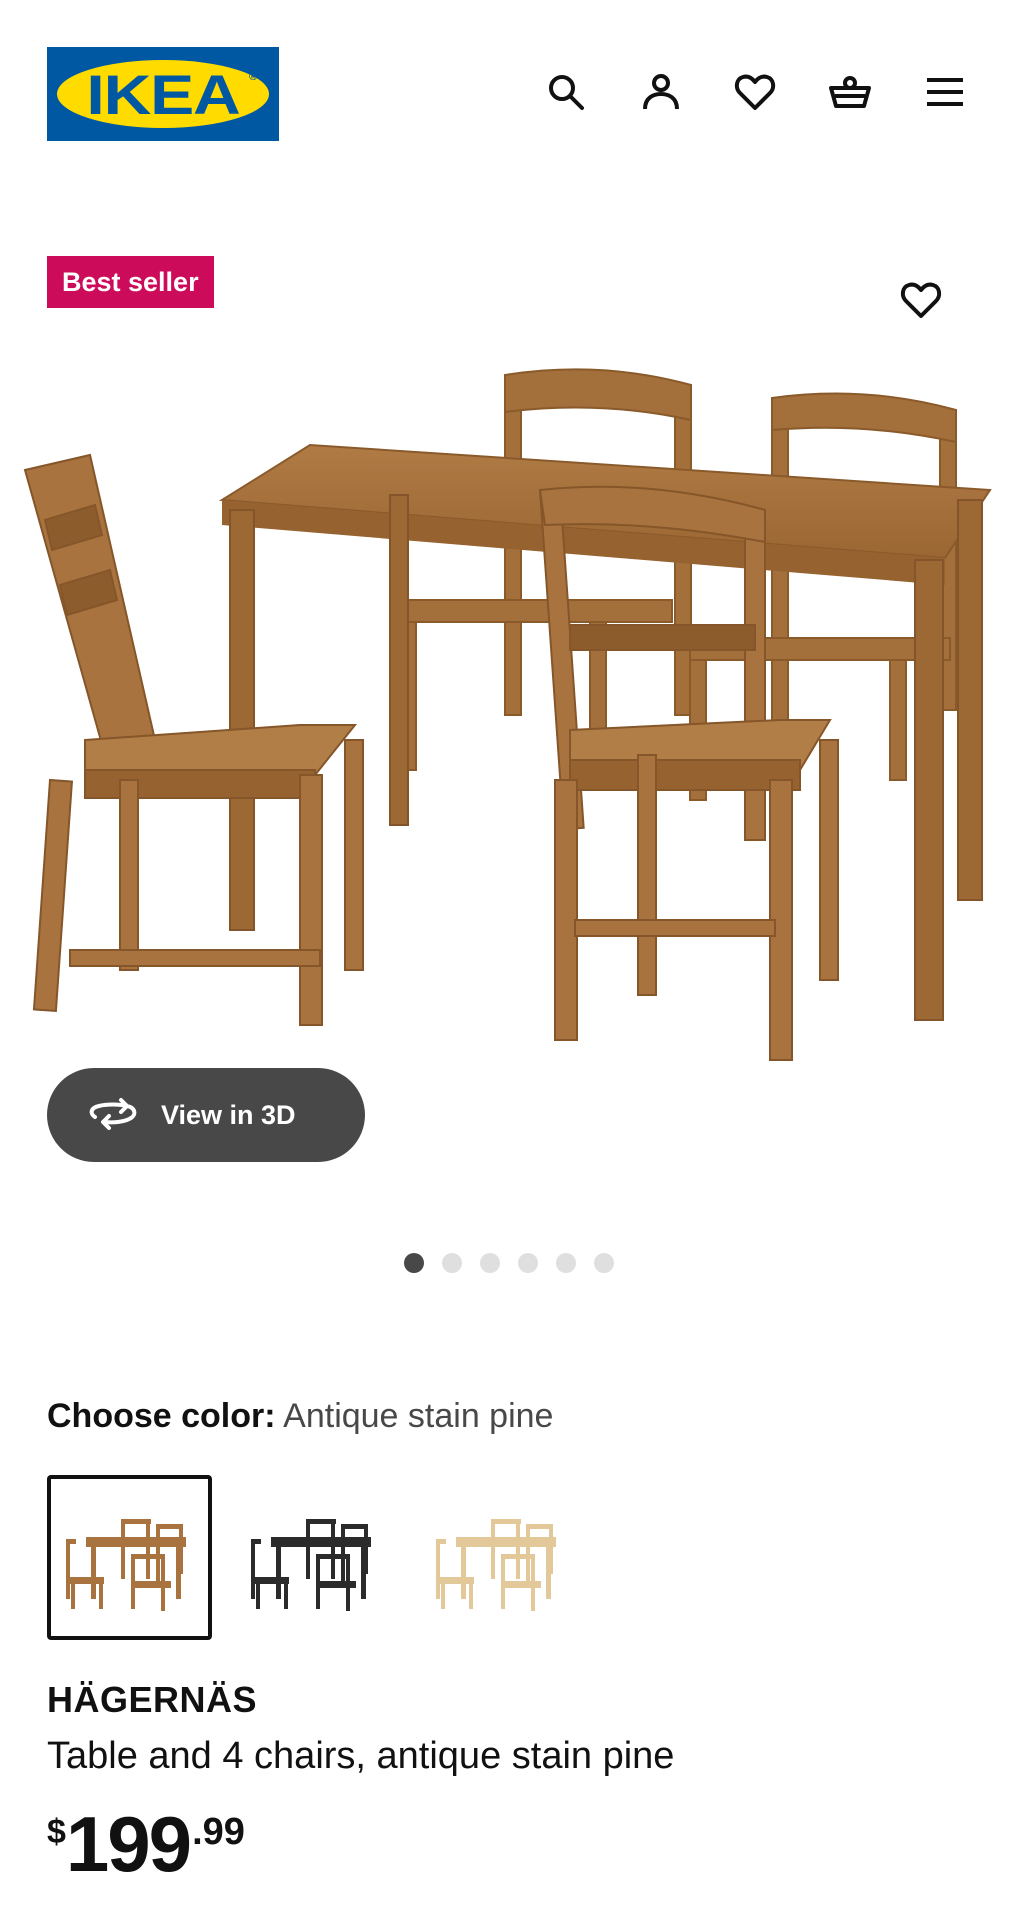 The width and height of the screenshot is (1014, 1920). I want to click on swatch-black, so click(314, 1557).